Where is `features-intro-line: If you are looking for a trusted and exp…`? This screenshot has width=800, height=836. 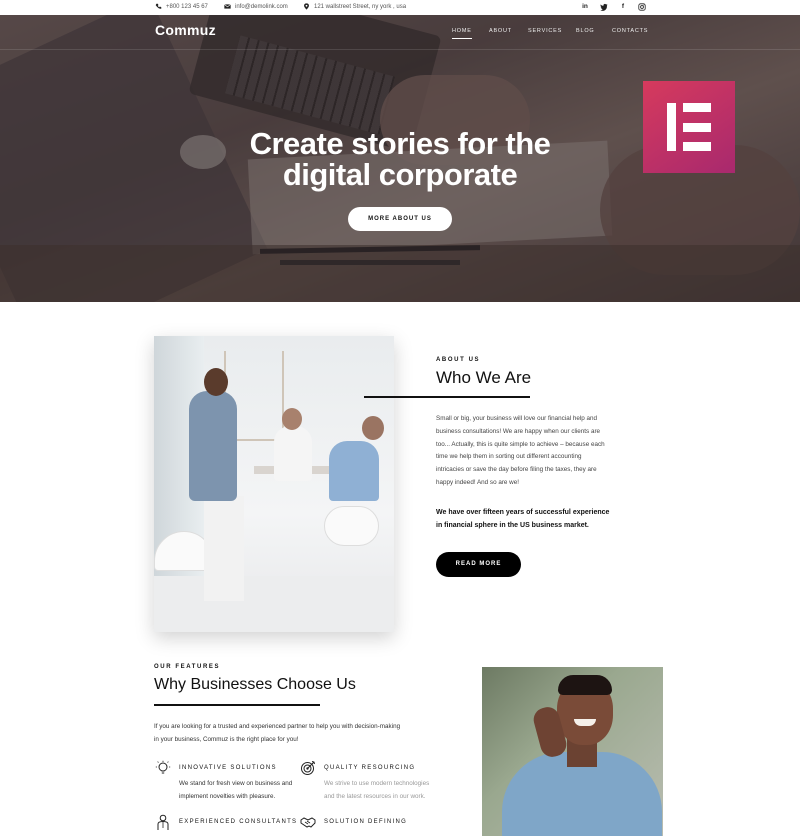
features-intro-line: If you are looking for a trusted and exp… is located at coordinates (277, 726).